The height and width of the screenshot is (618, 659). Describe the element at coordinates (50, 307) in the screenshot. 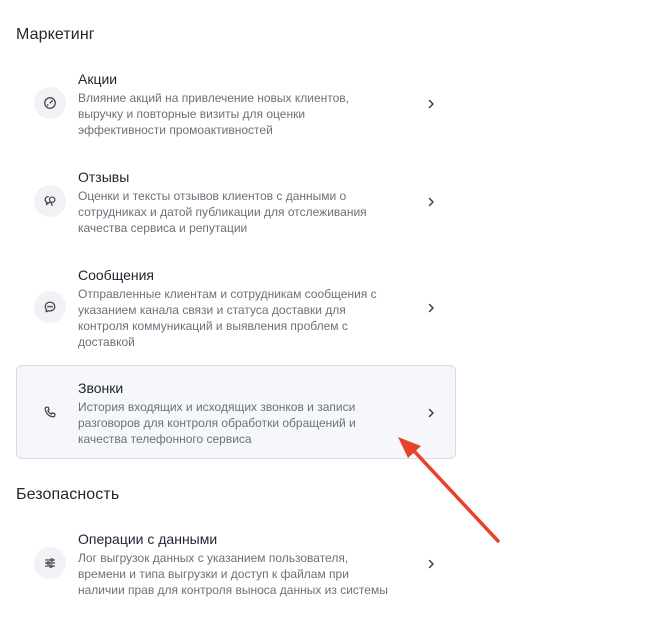

I see `message-bubble-icon` at that location.